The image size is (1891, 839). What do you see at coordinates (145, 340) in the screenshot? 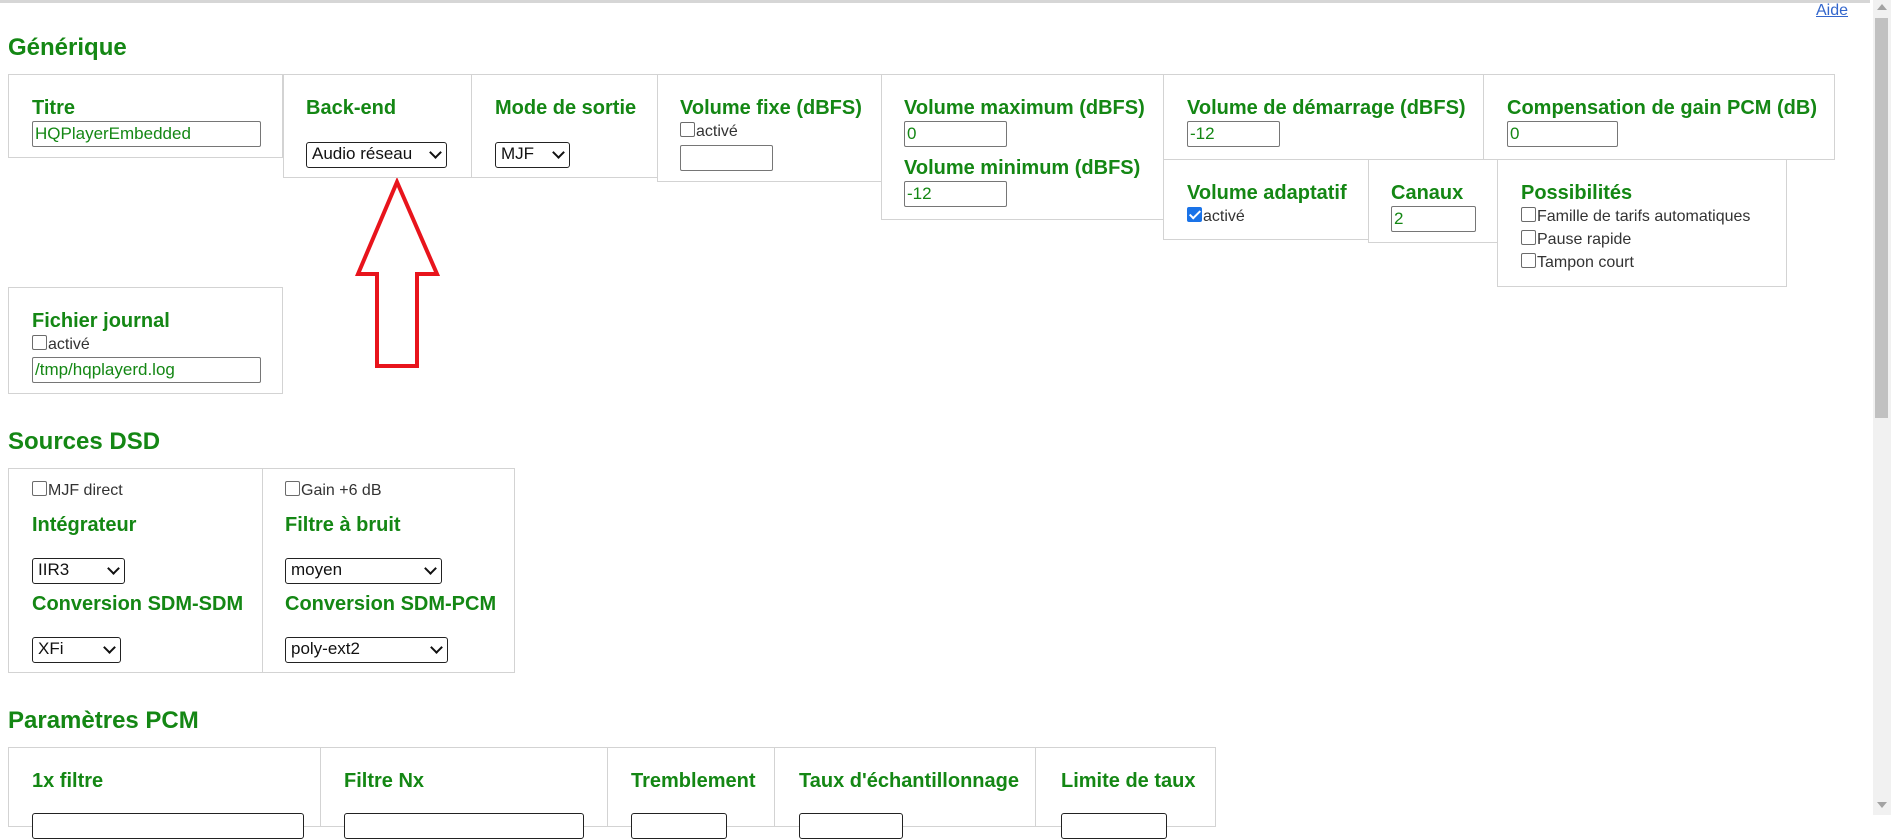
I see `log-file-panel: Fichier journal activé` at bounding box center [145, 340].